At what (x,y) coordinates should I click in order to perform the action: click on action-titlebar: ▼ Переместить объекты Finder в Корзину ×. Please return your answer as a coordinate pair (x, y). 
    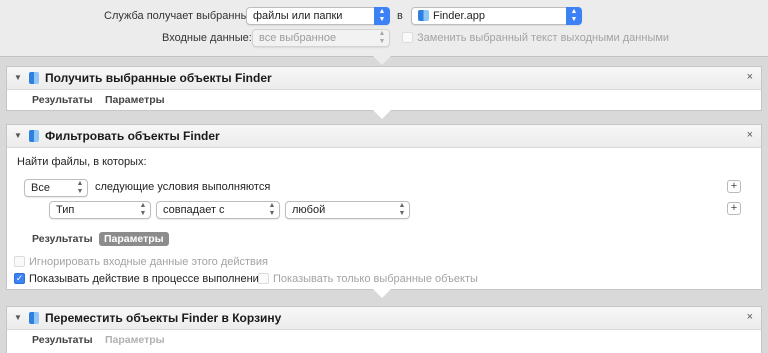
    Looking at the image, I should click on (384, 318).